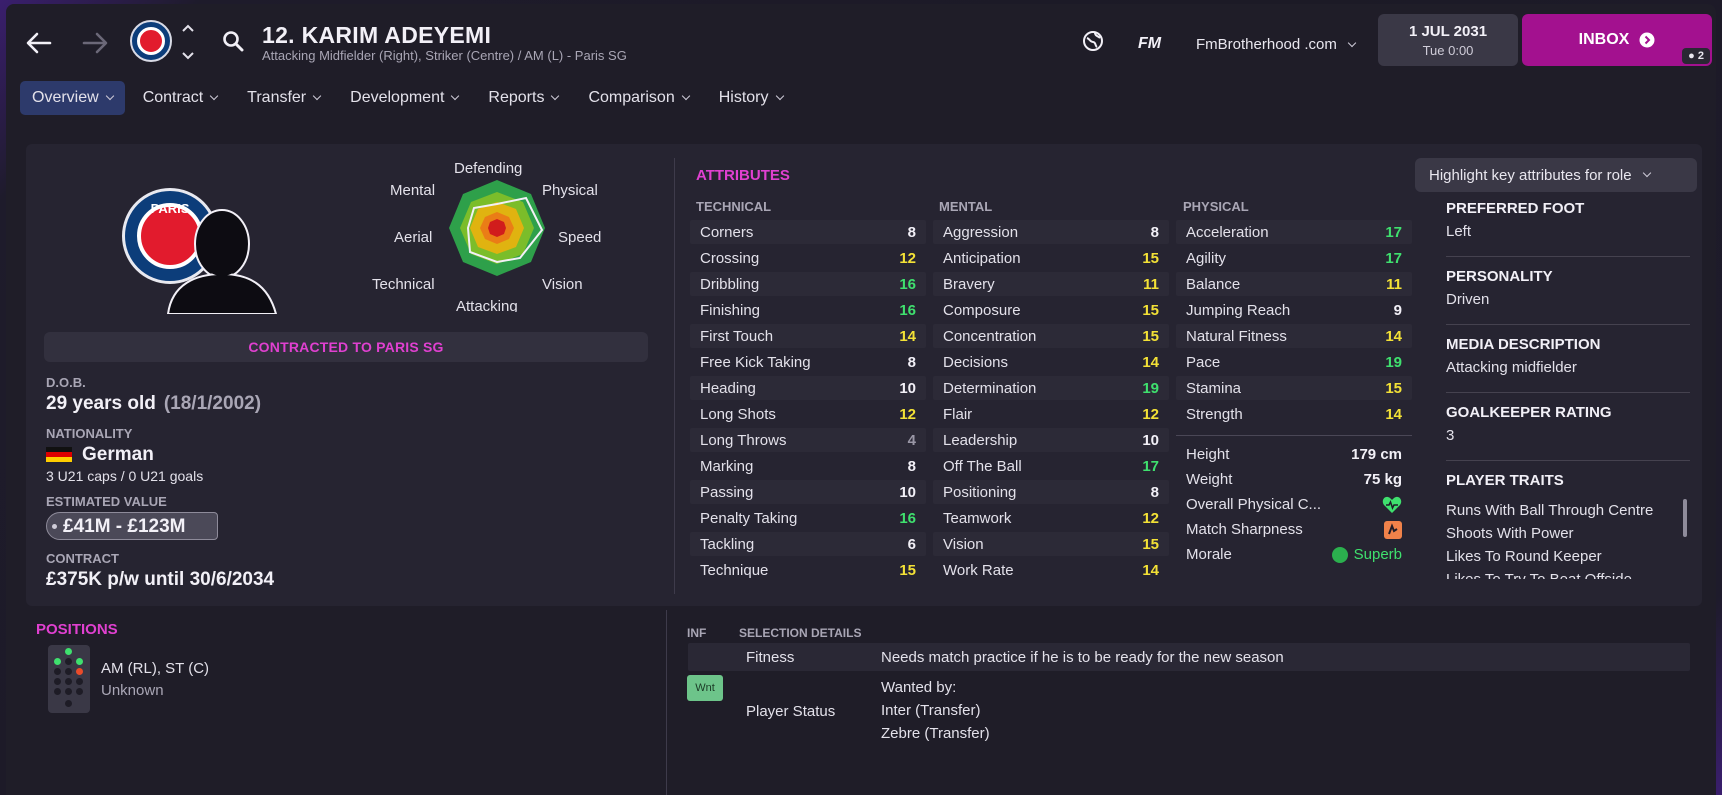 This screenshot has height=795, width=1722. Describe the element at coordinates (980, 440) in the screenshot. I see `attribute-name: Leadership` at that location.